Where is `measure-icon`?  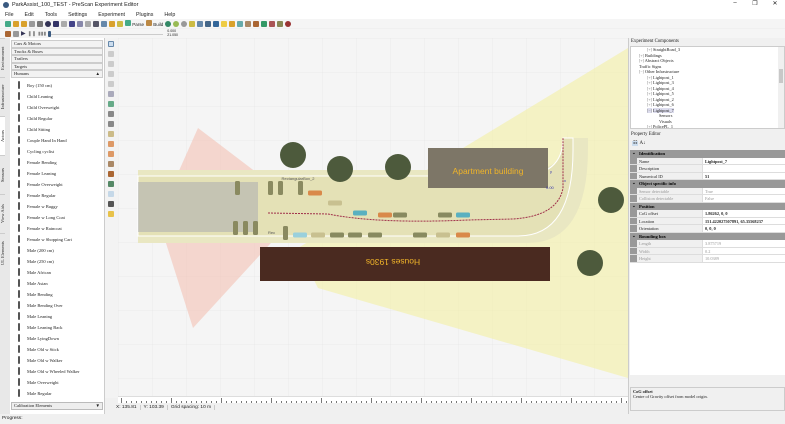 measure-icon is located at coordinates (111, 124).